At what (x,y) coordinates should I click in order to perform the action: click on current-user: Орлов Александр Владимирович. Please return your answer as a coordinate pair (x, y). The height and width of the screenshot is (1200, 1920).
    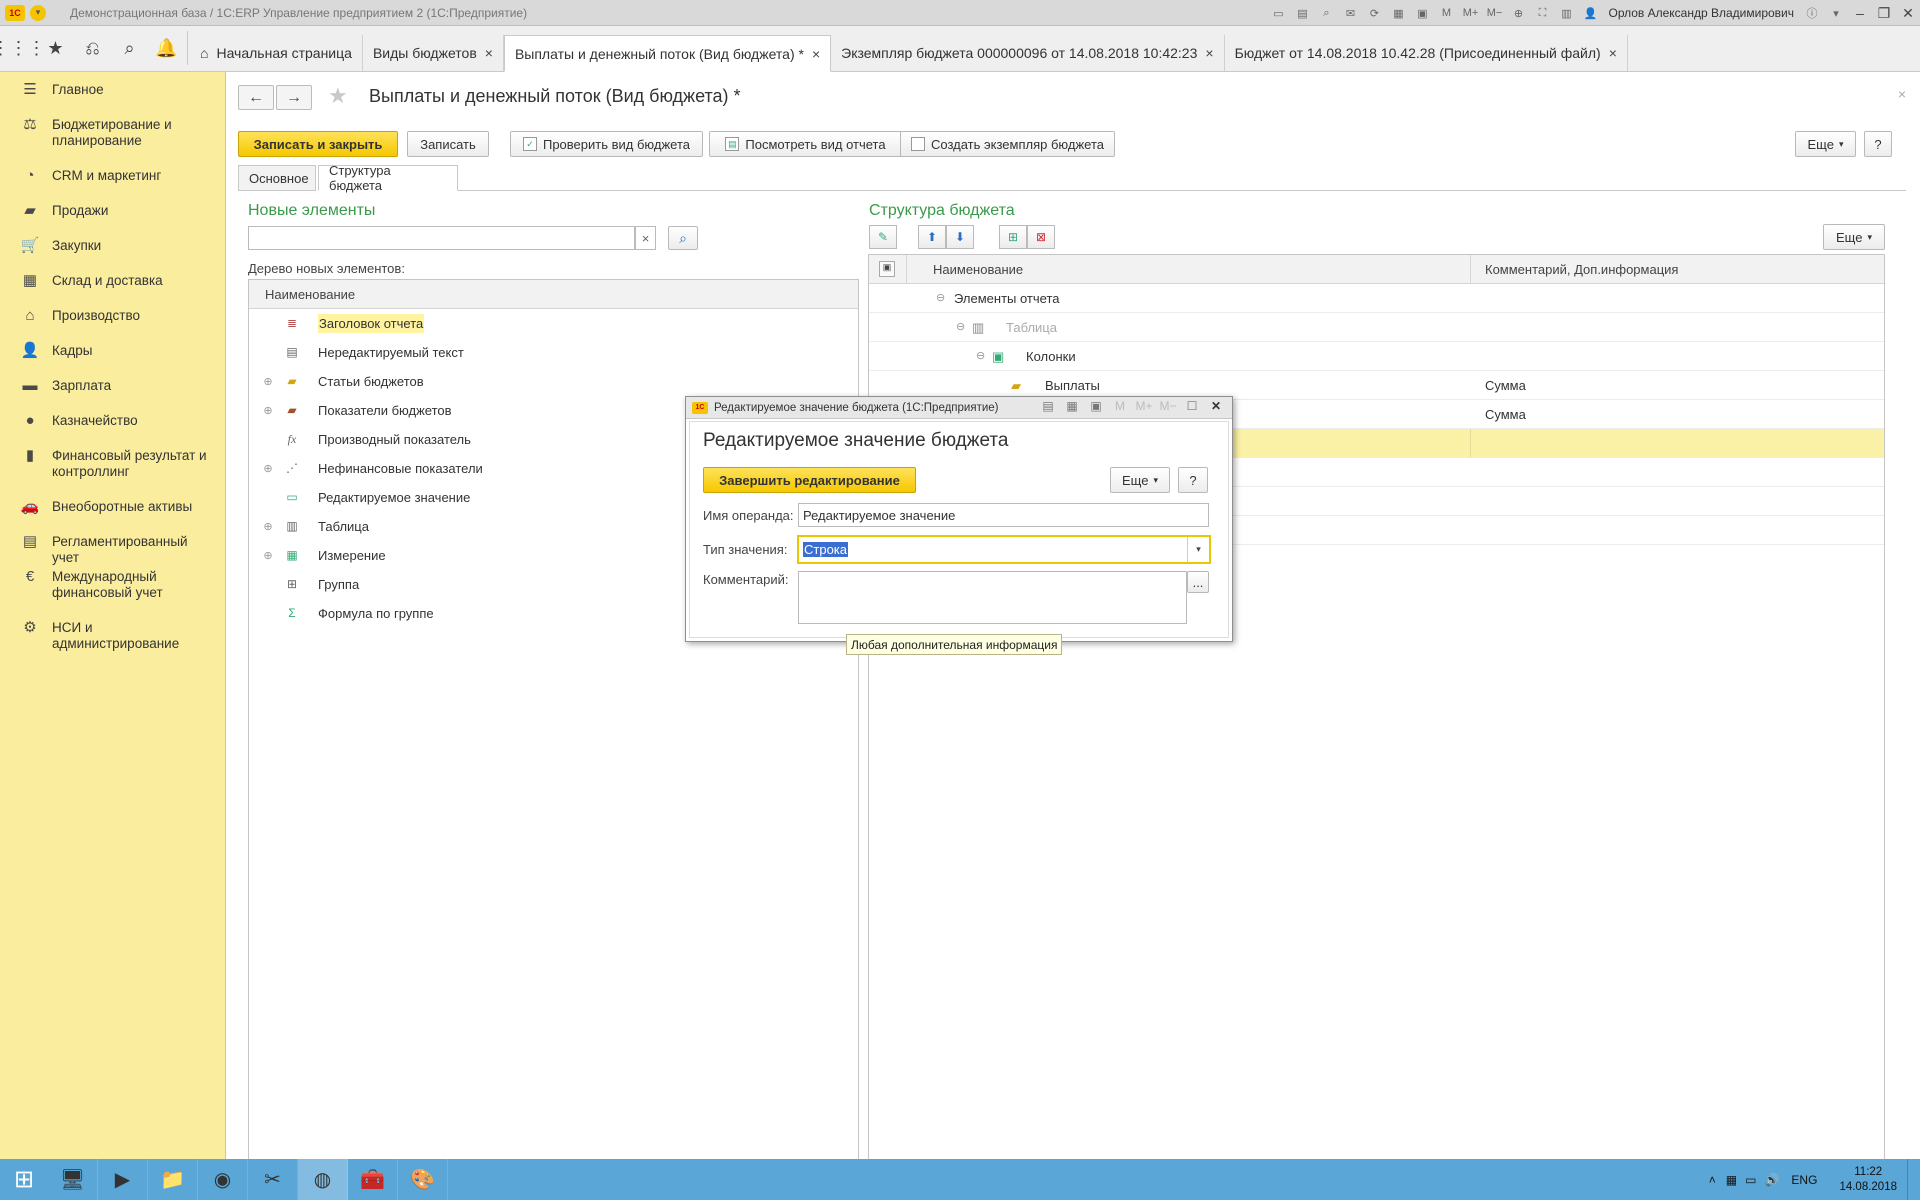
    Looking at the image, I should click on (1701, 13).